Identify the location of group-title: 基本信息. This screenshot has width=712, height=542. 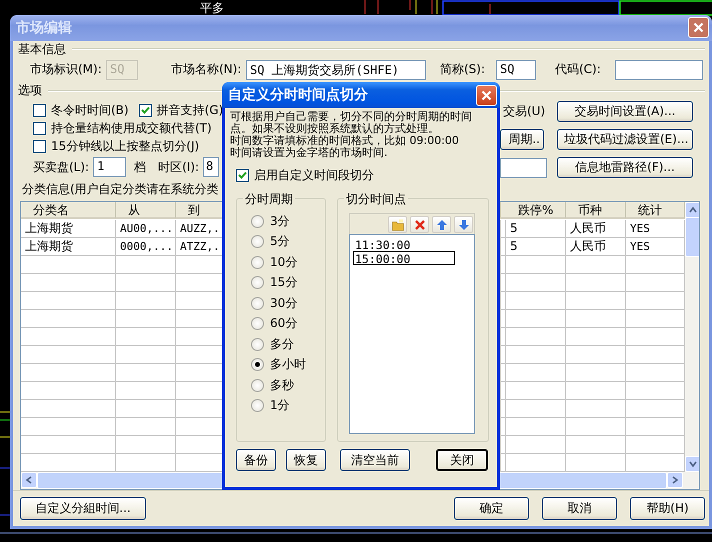
(42, 49).